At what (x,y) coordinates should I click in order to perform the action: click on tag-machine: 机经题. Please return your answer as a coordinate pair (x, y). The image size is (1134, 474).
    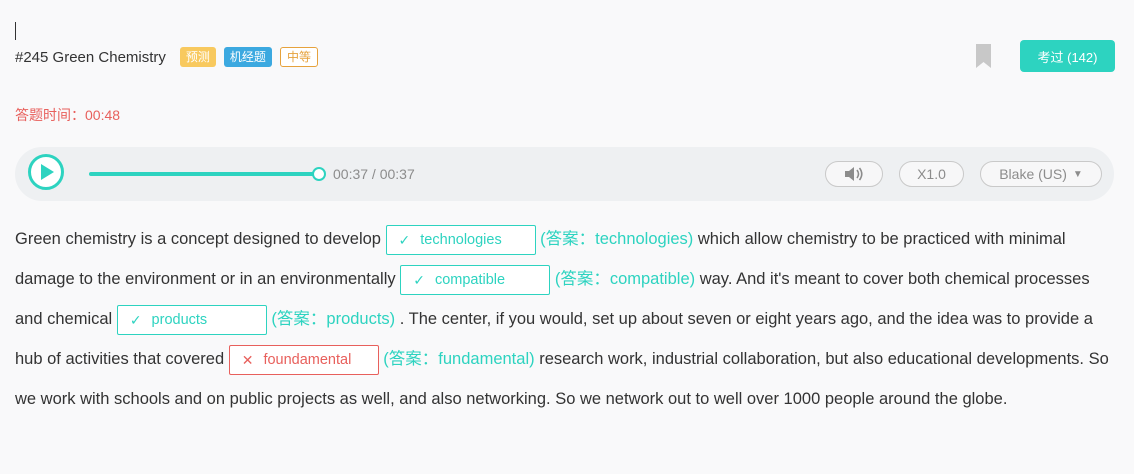
    Looking at the image, I should click on (247, 57).